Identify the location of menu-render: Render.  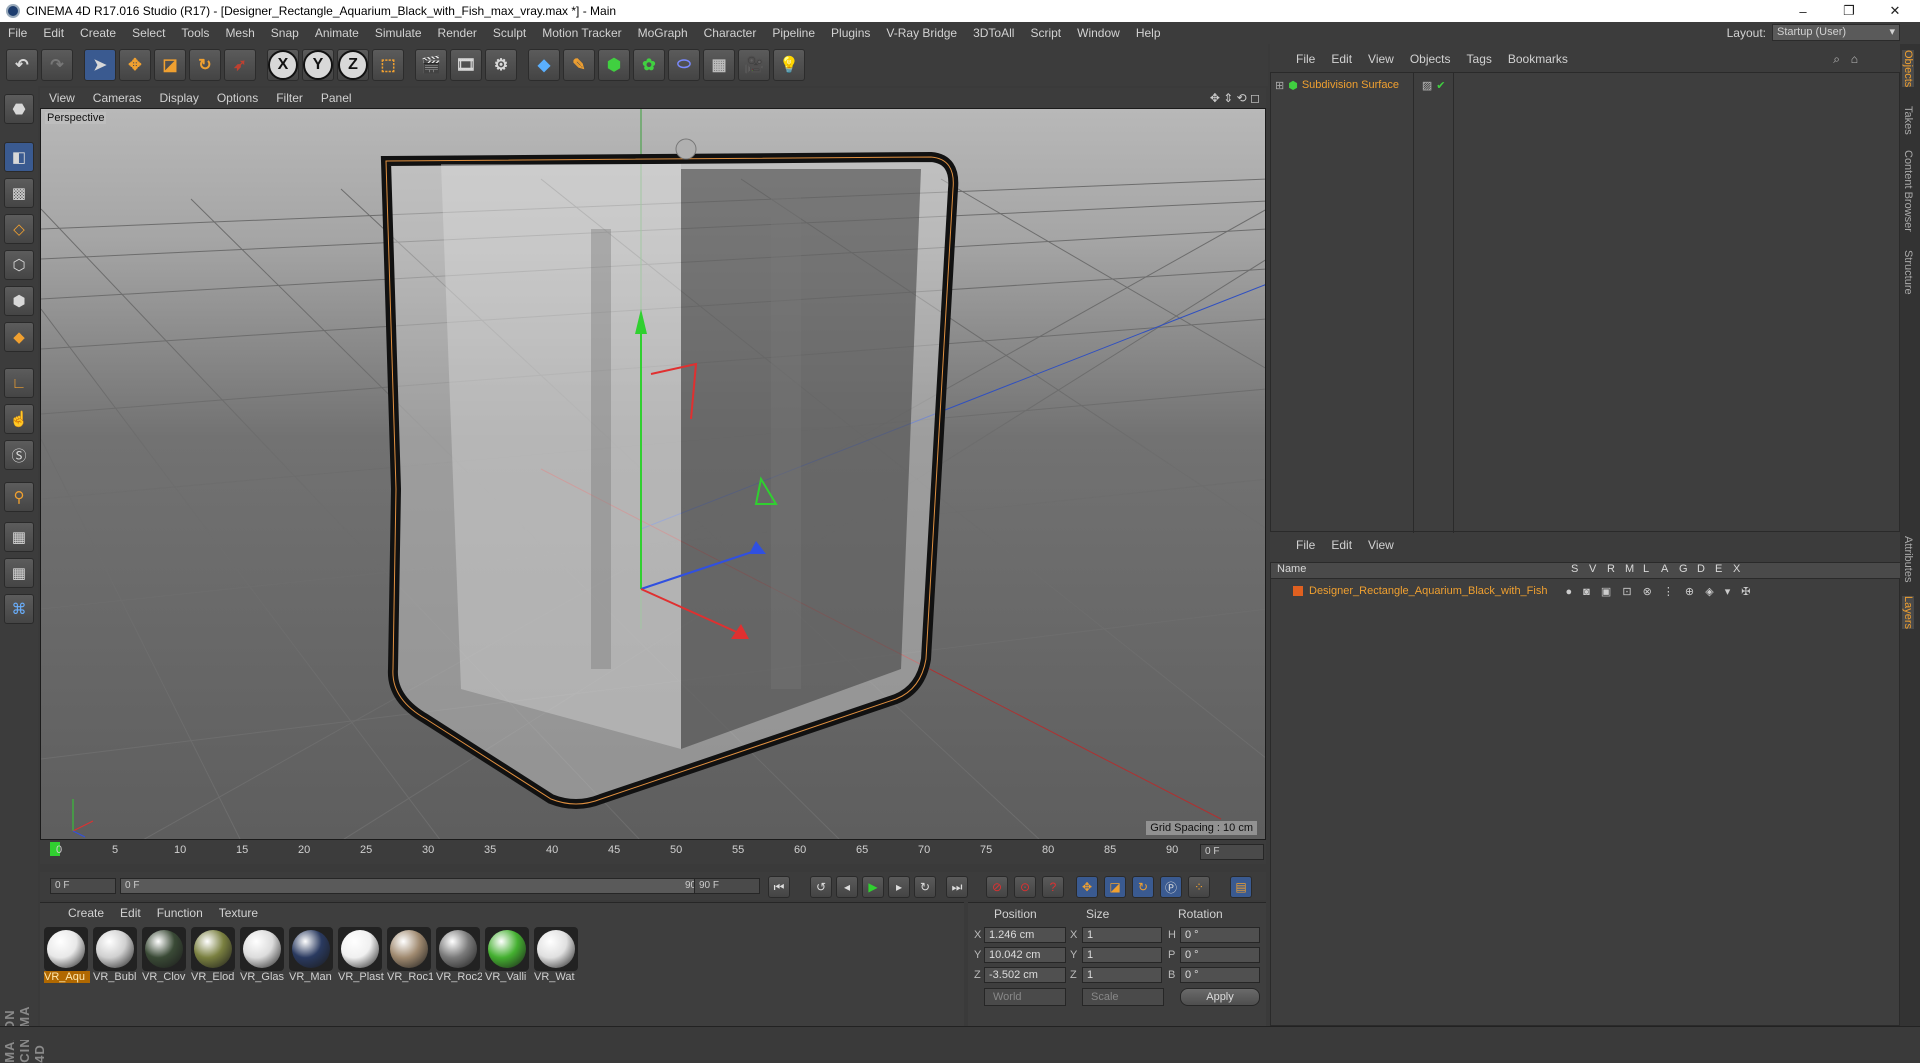
(457, 33).